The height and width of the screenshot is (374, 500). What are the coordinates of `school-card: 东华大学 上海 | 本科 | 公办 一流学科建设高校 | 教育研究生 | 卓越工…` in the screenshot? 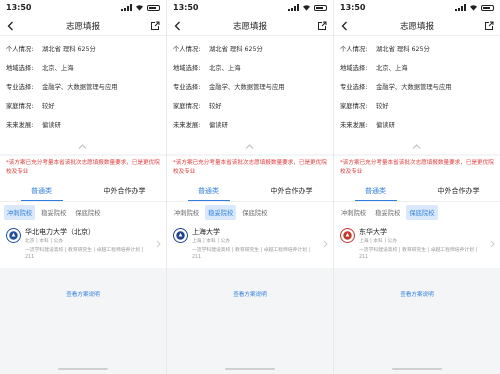 It's located at (417, 245).